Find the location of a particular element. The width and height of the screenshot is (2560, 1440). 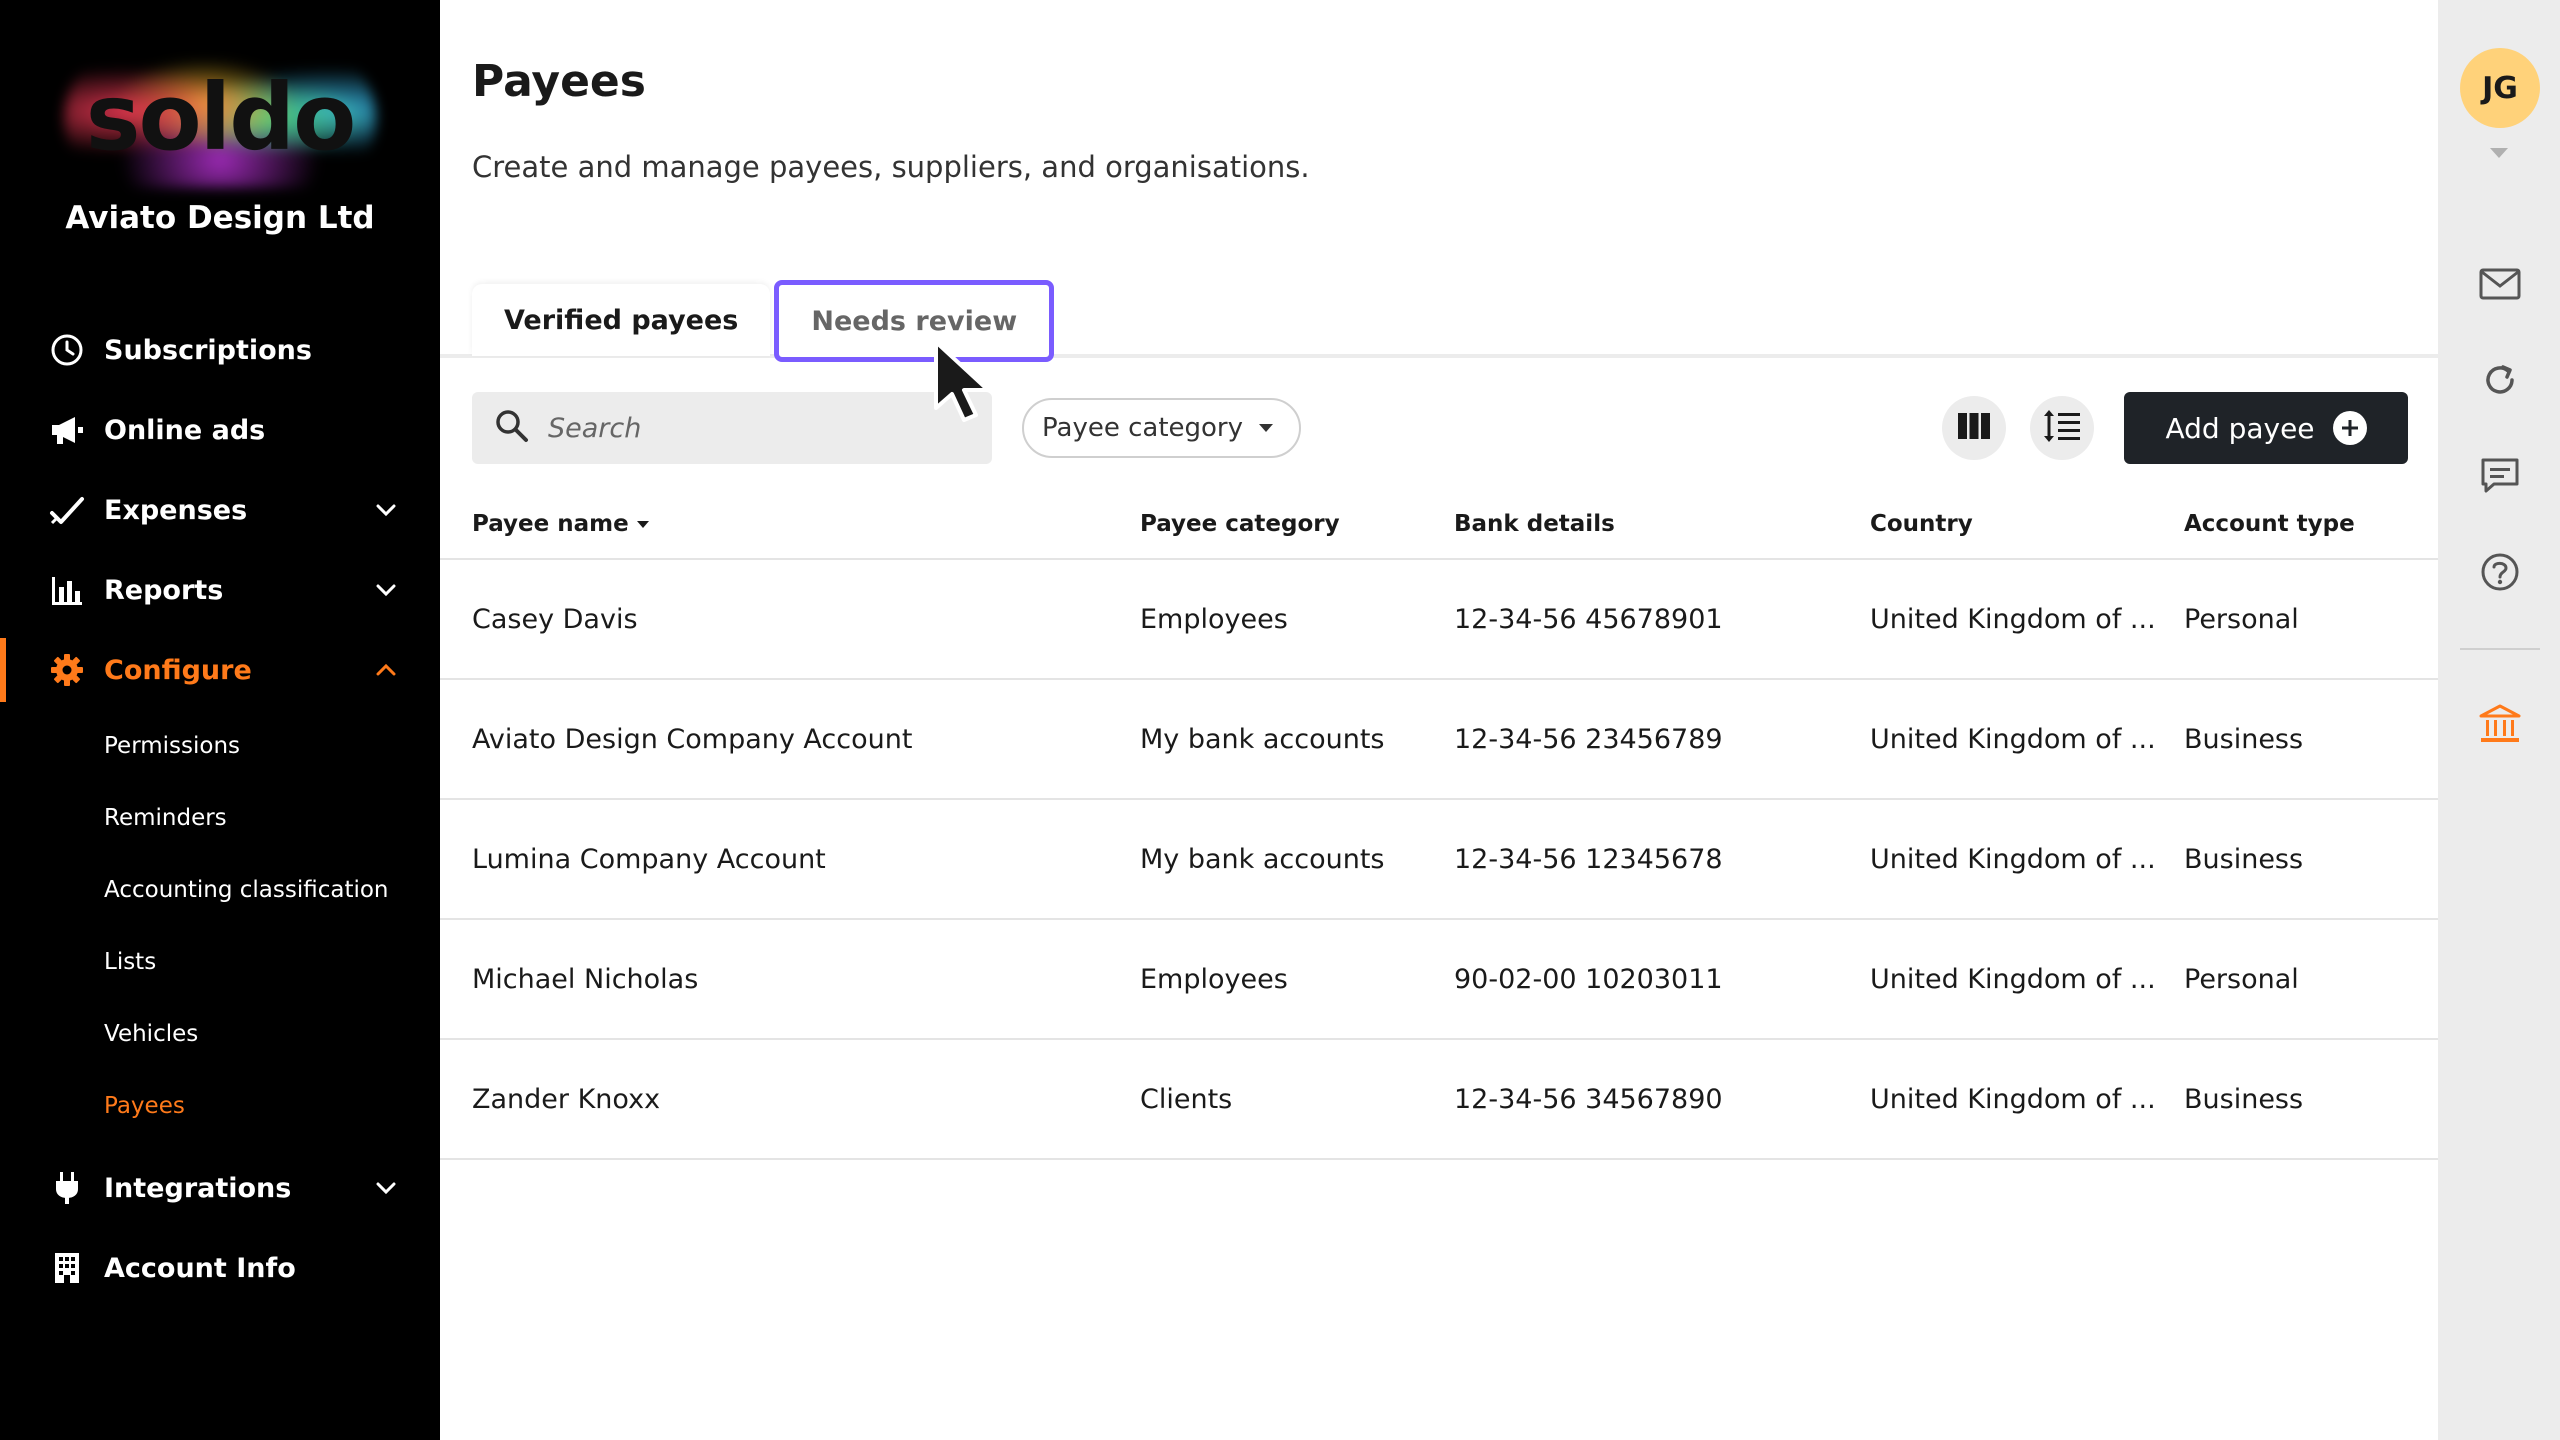

cell-bank-details: 12-34-56 34567890 is located at coordinates (1588, 1099).